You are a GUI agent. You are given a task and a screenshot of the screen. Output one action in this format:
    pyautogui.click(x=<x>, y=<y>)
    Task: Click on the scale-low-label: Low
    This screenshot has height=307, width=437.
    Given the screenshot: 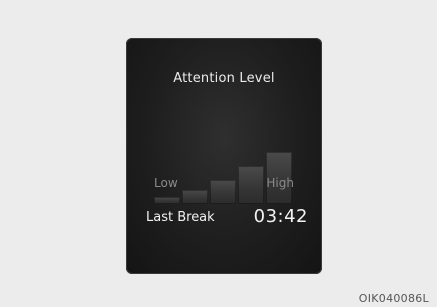 What is the action you would take?
    pyautogui.click(x=166, y=183)
    